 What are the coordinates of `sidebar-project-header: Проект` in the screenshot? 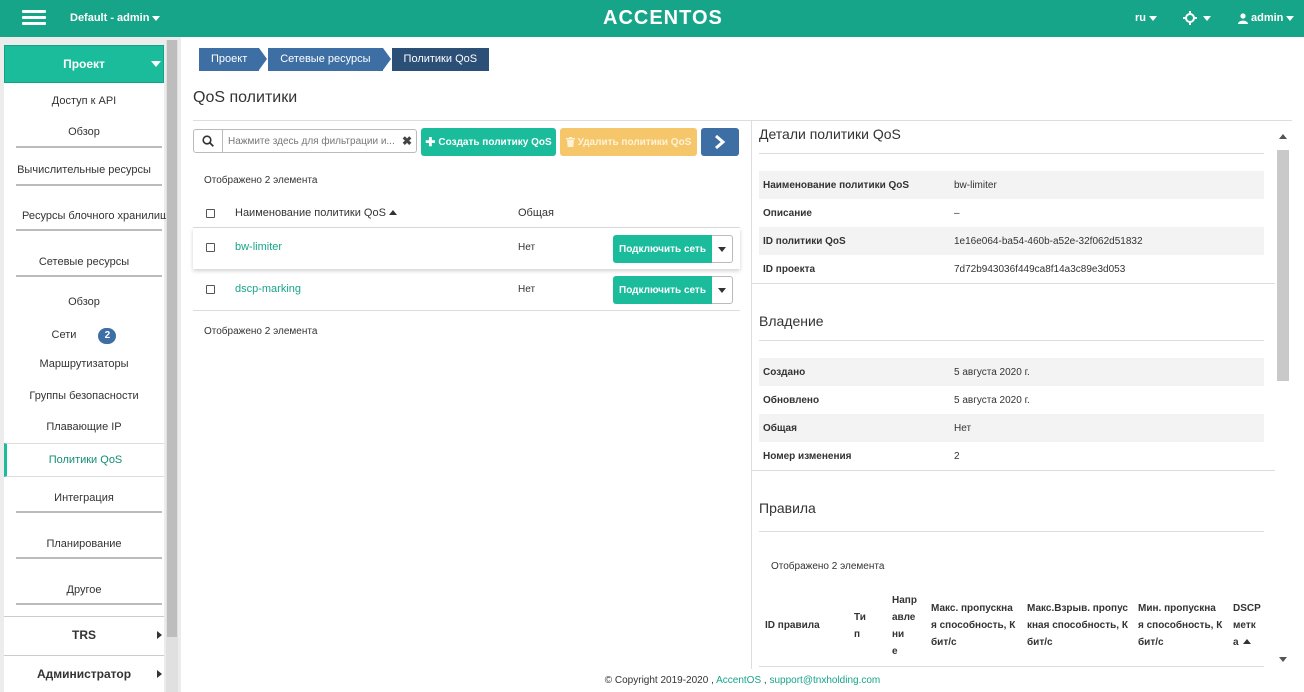 It's located at (84, 64).